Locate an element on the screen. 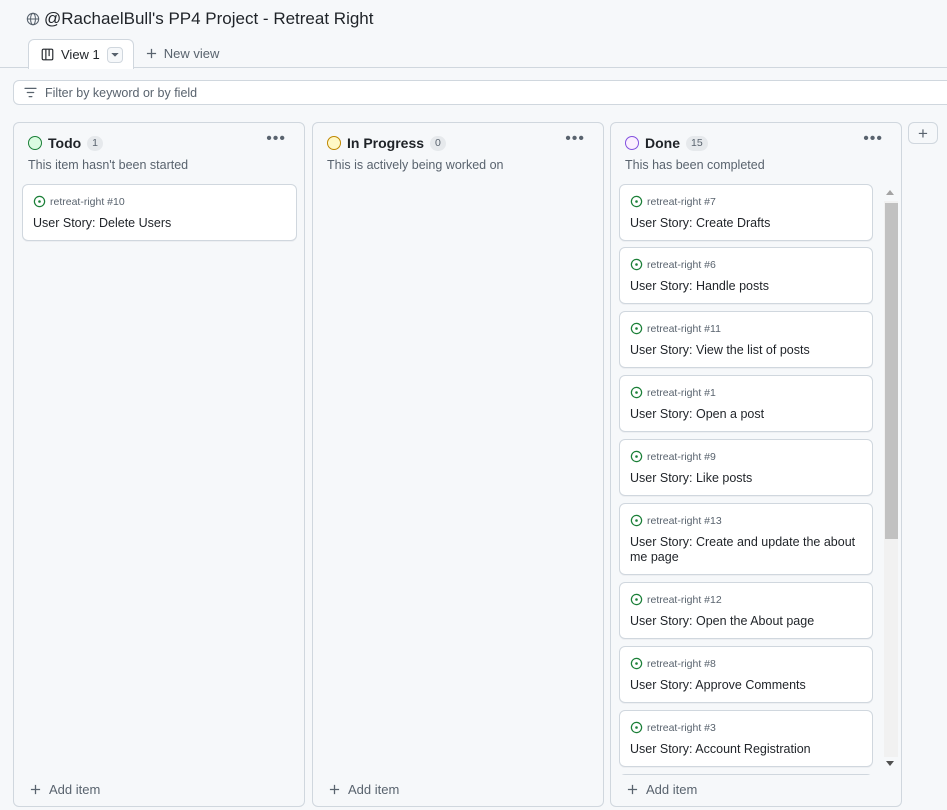 Image resolution: width=947 pixels, height=810 pixels. card-ref: retreat-right #10 is located at coordinates (79, 201).